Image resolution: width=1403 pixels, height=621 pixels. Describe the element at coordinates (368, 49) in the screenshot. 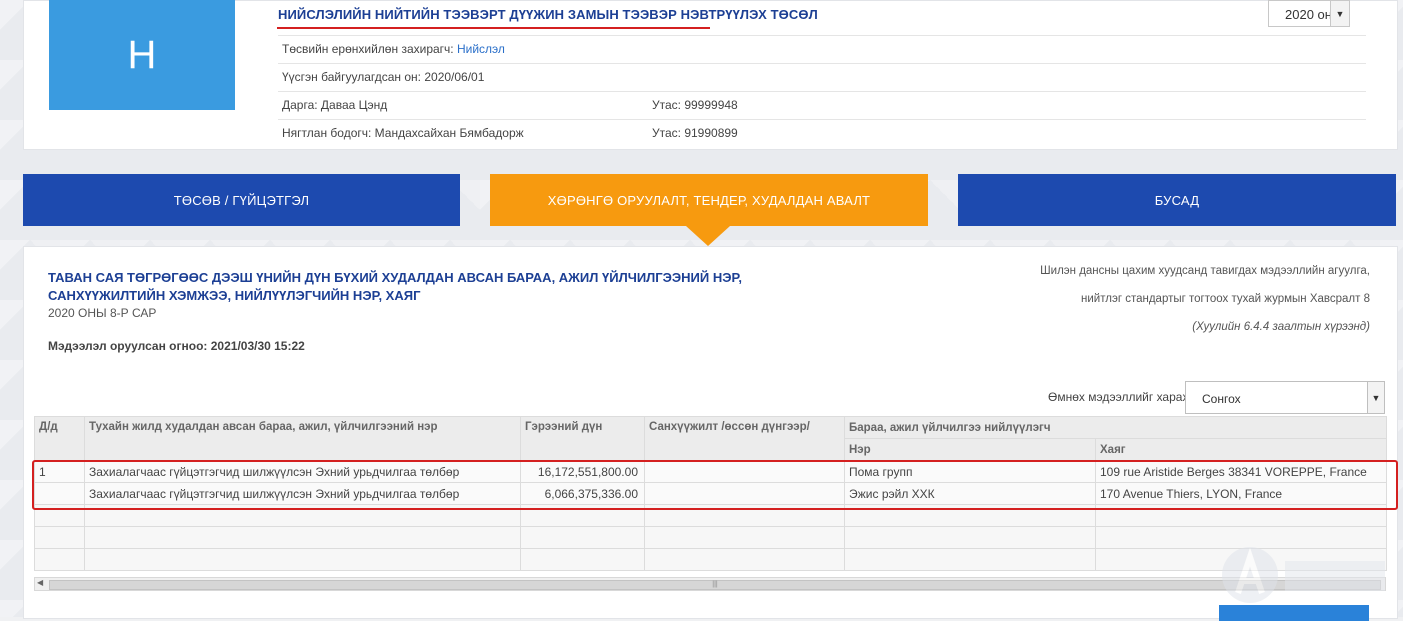

I see `budget-manager-label: Төсвийн ерөнхийлөн захирагч:` at that location.